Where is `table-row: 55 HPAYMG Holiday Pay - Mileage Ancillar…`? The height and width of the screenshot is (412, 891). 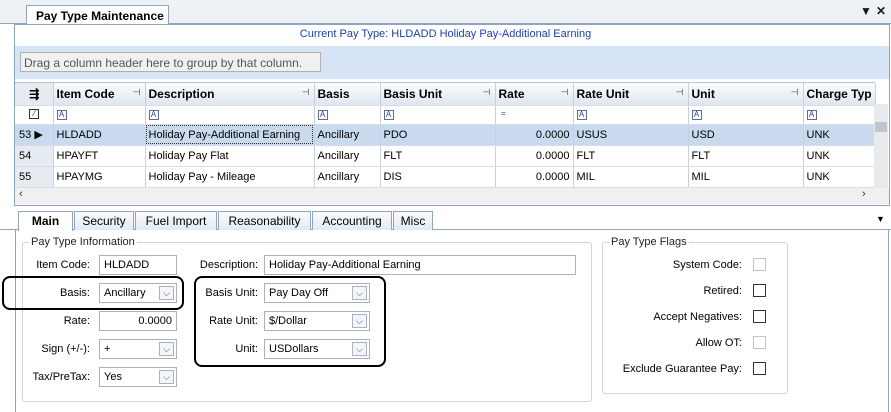
table-row: 55 HPAYMG Holiday Pay - Mileage Ancillar… is located at coordinates (445, 177).